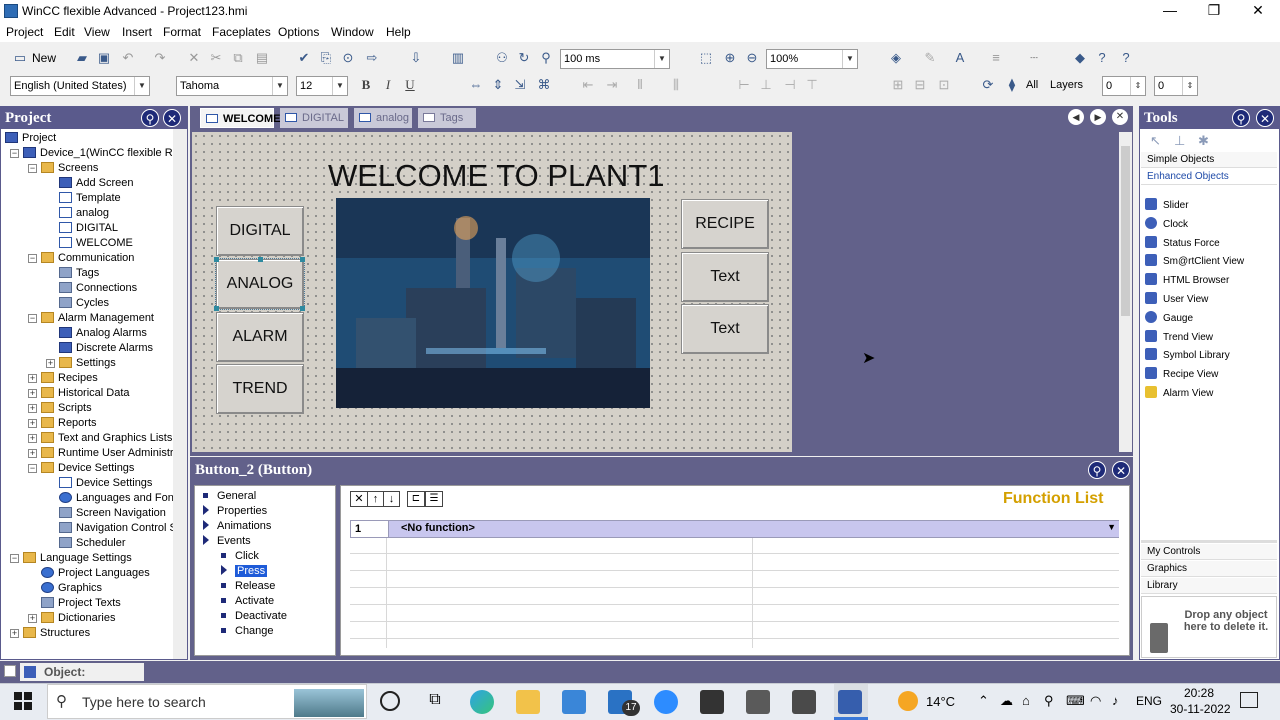 Image resolution: width=1280 pixels, height=720 pixels. What do you see at coordinates (102, 153) in the screenshot?
I see `tree-item: Device_1(WinCC flexible Rur` at bounding box center [102, 153].